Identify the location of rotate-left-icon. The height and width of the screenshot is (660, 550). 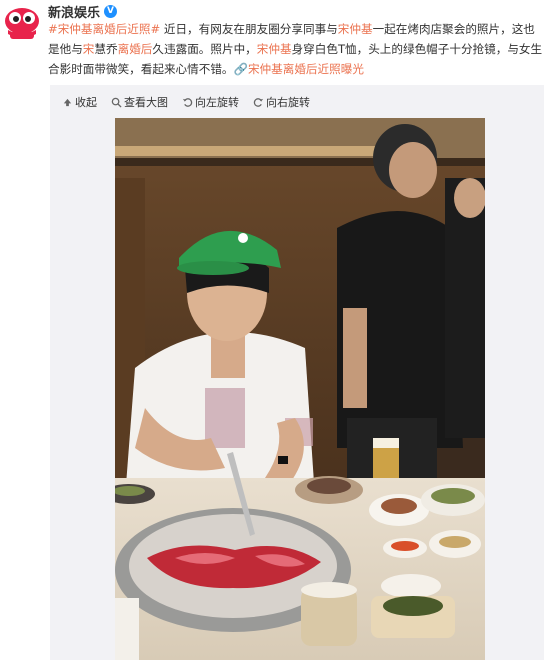
(187, 102).